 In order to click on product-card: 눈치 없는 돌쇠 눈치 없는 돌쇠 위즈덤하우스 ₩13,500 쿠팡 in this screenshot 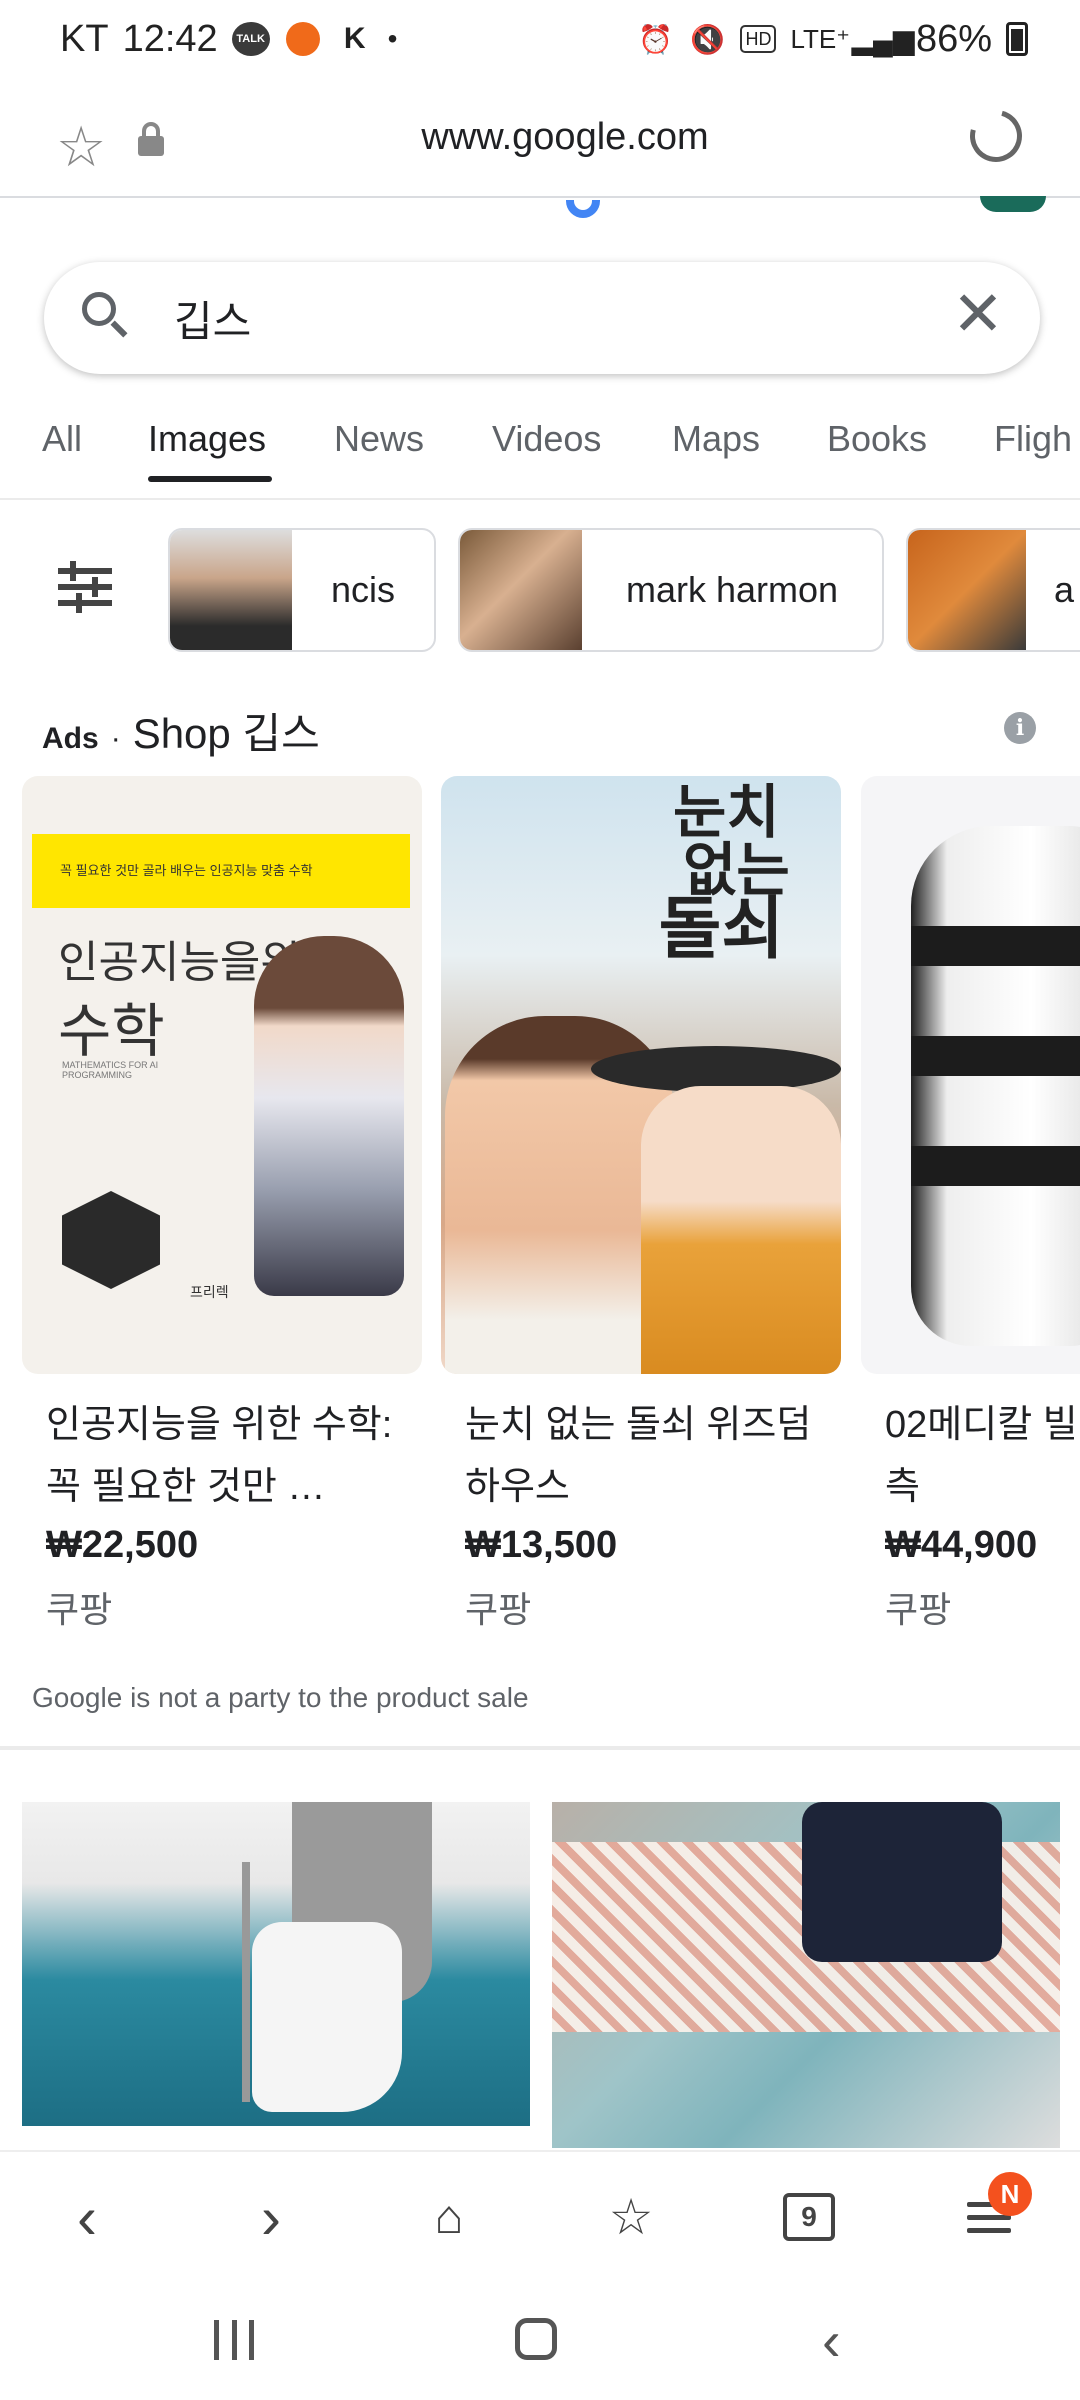, I will do `click(641, 1204)`.